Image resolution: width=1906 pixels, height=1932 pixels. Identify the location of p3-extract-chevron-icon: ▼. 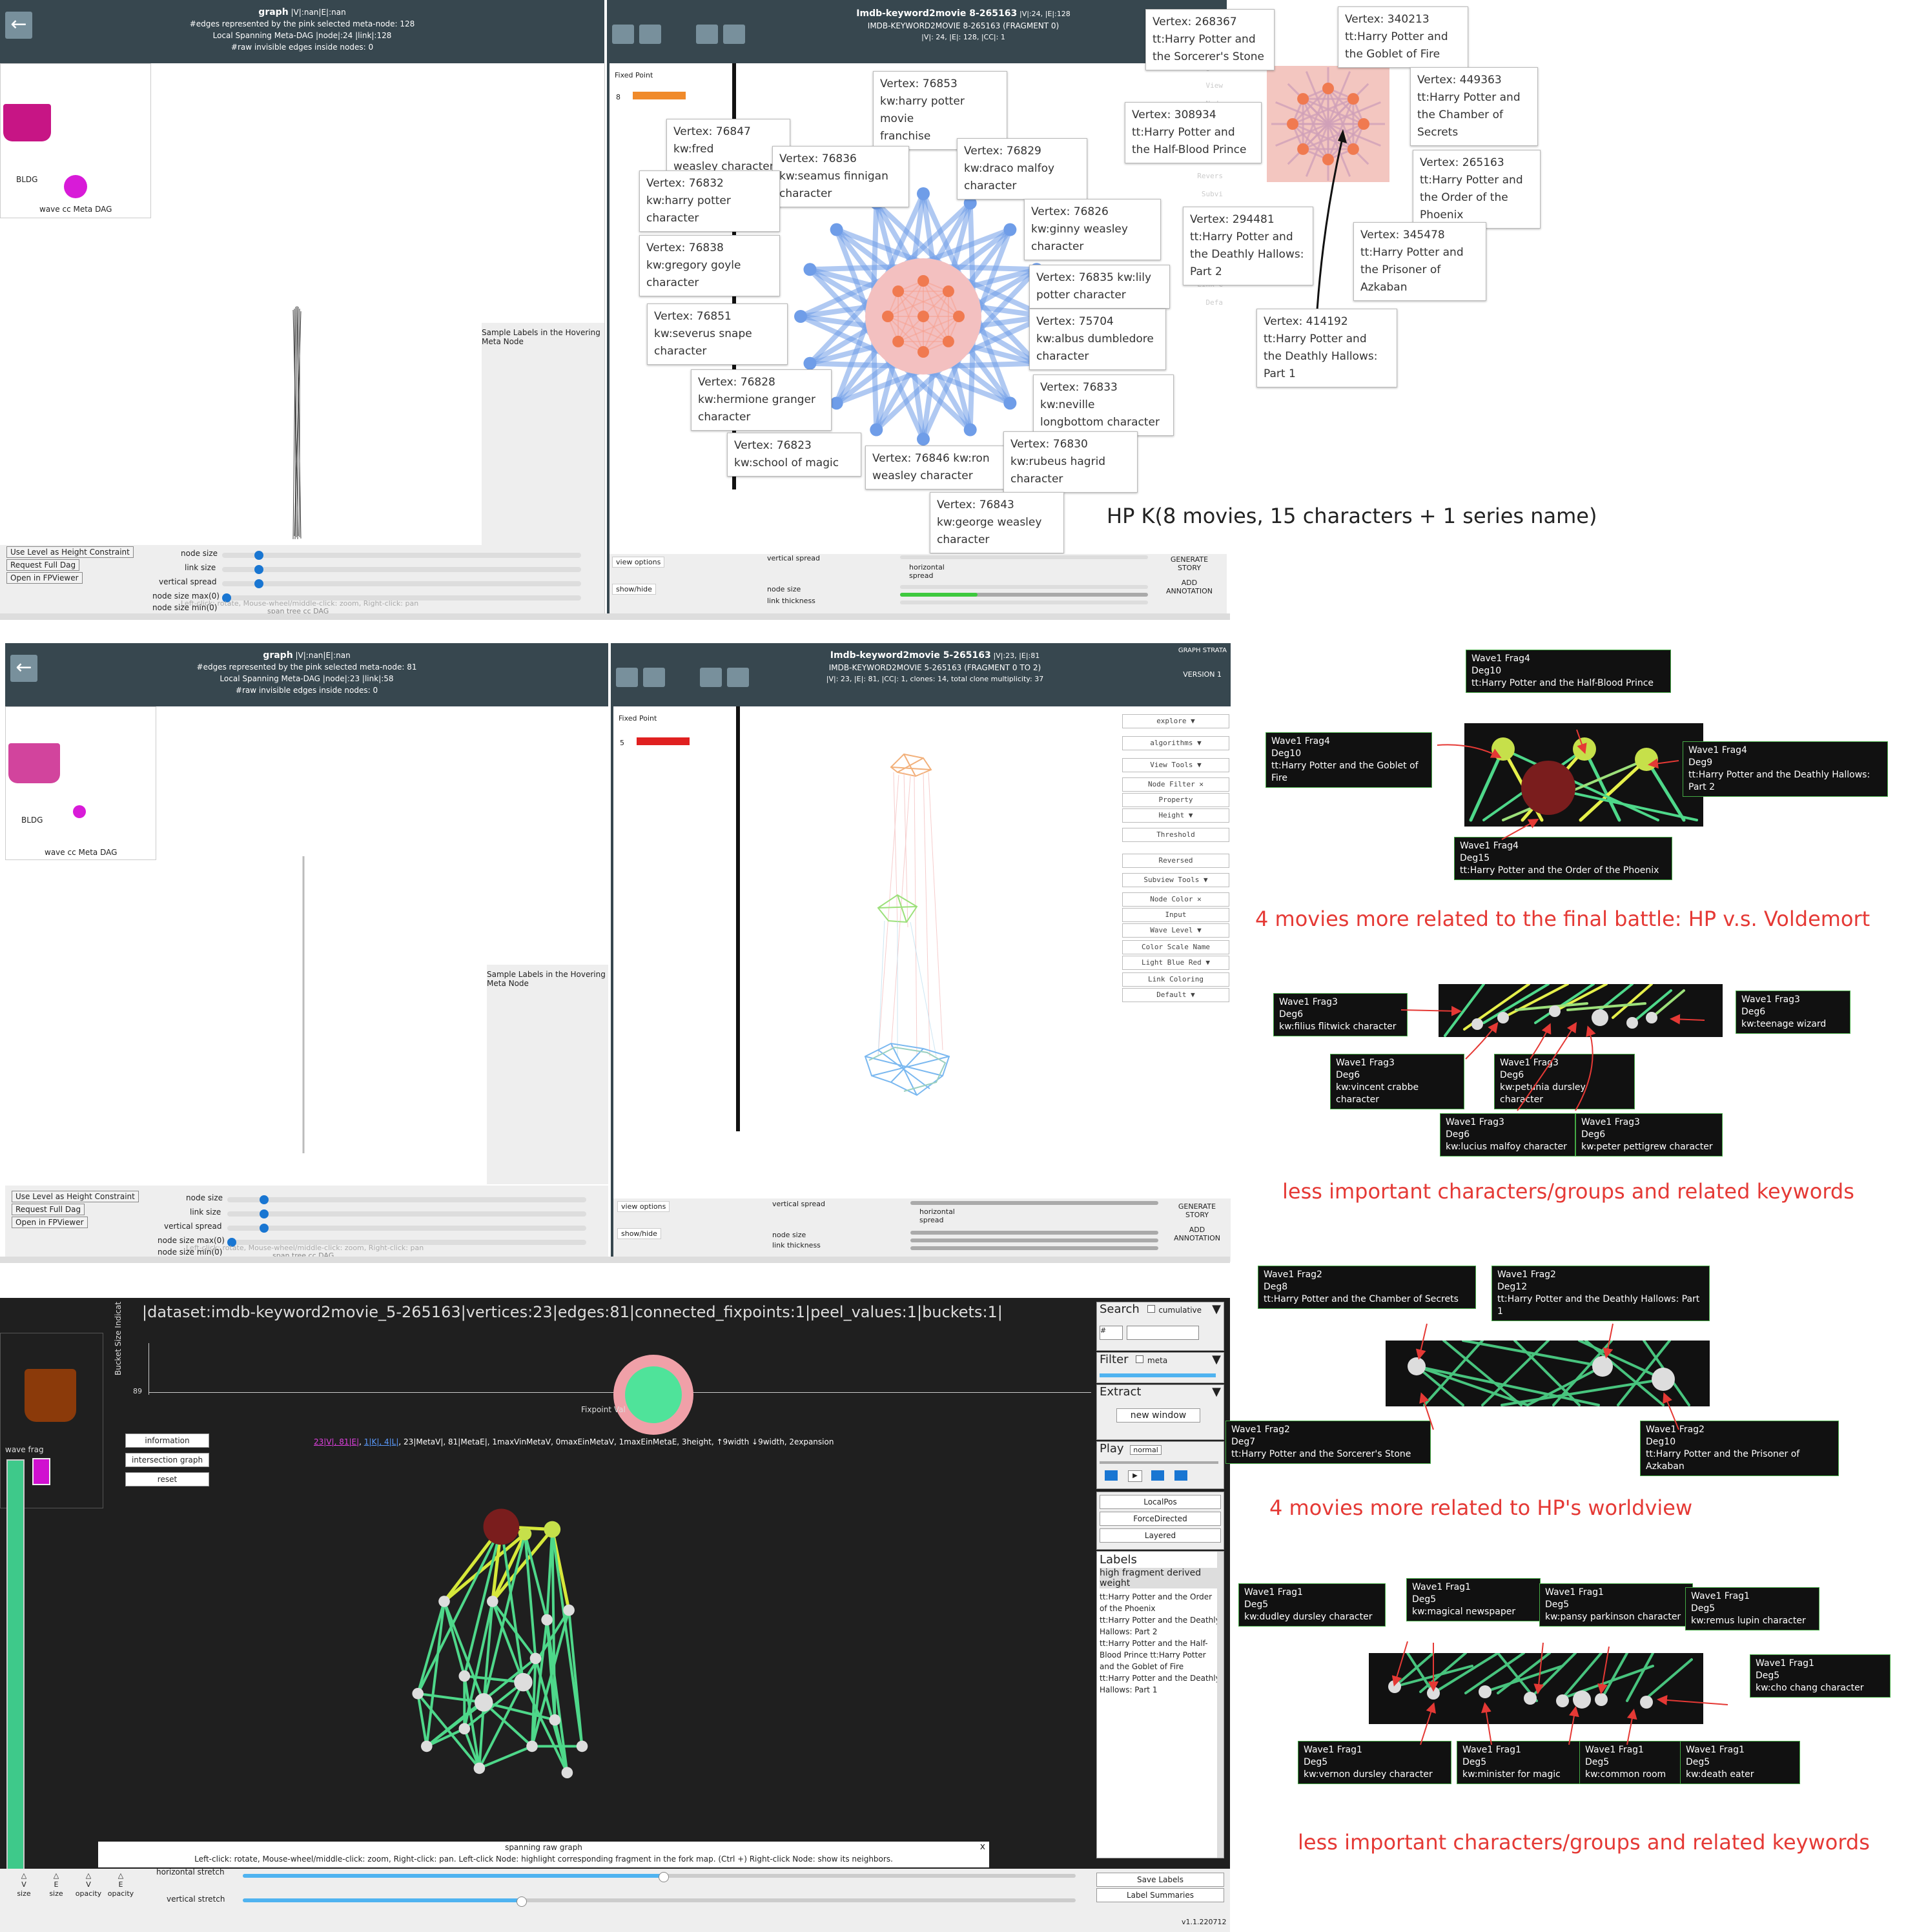
(1216, 1392).